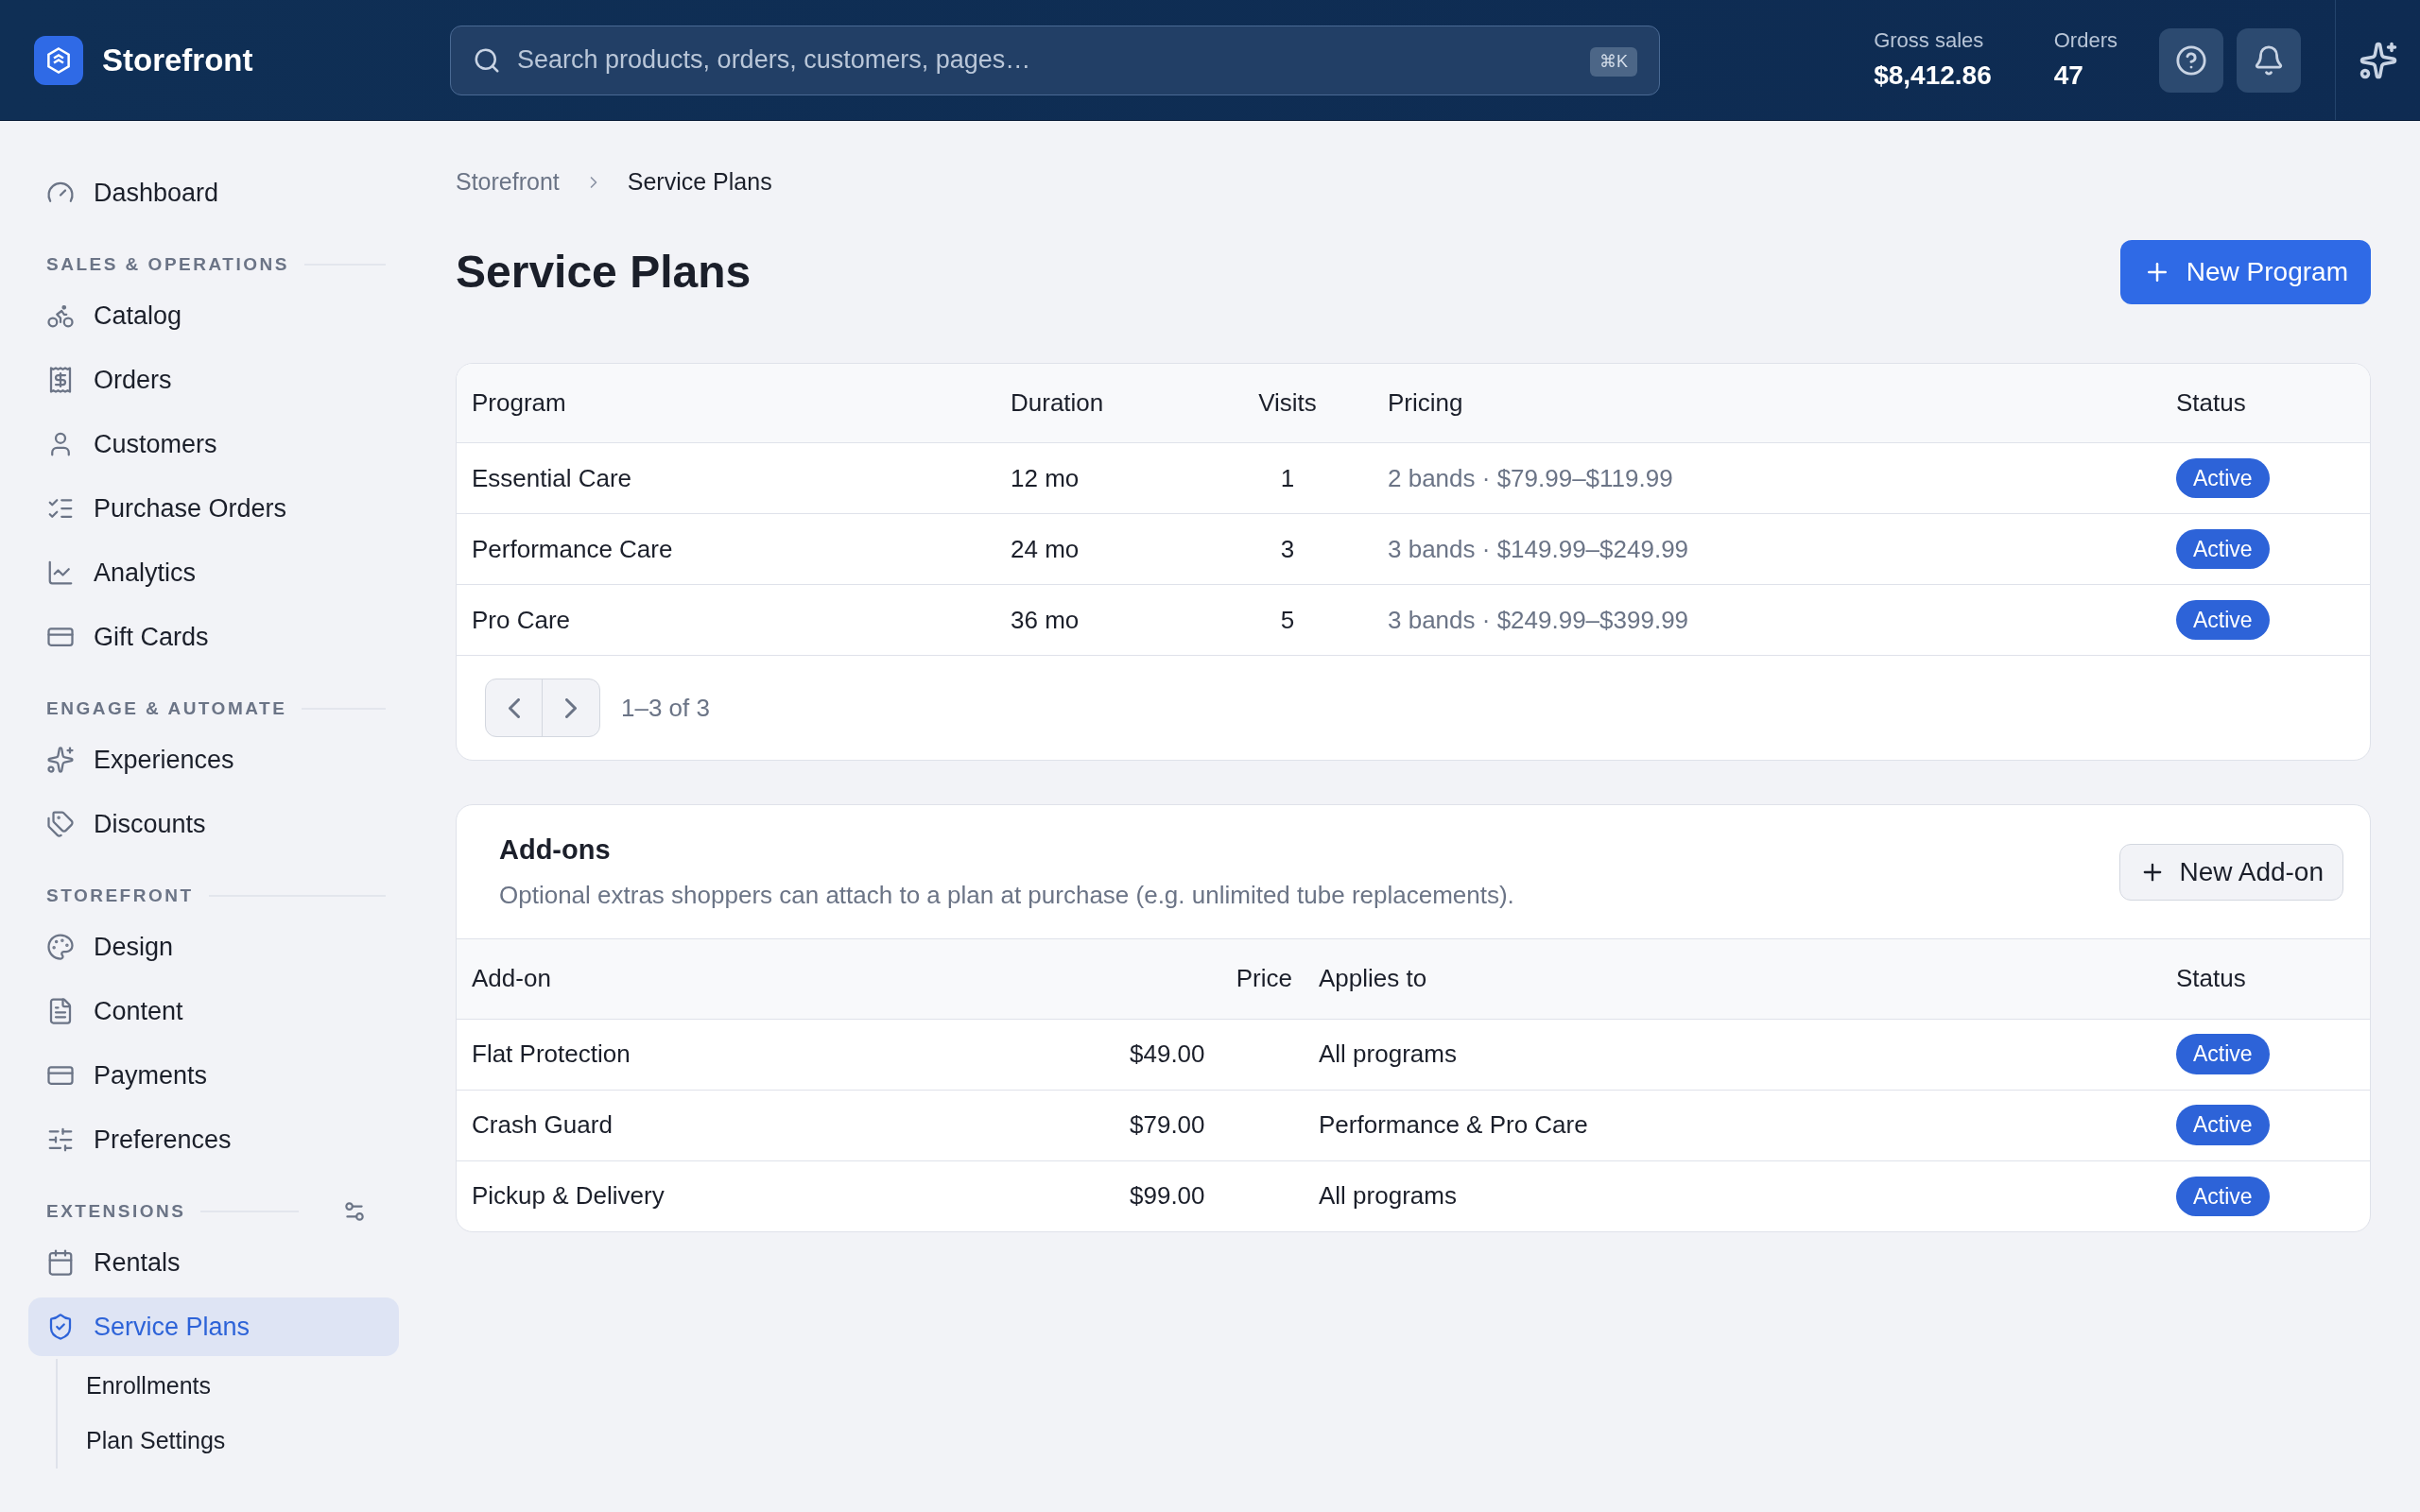  Describe the element at coordinates (1128, 620) in the screenshot. I see `table-cell: 36 mo` at that location.